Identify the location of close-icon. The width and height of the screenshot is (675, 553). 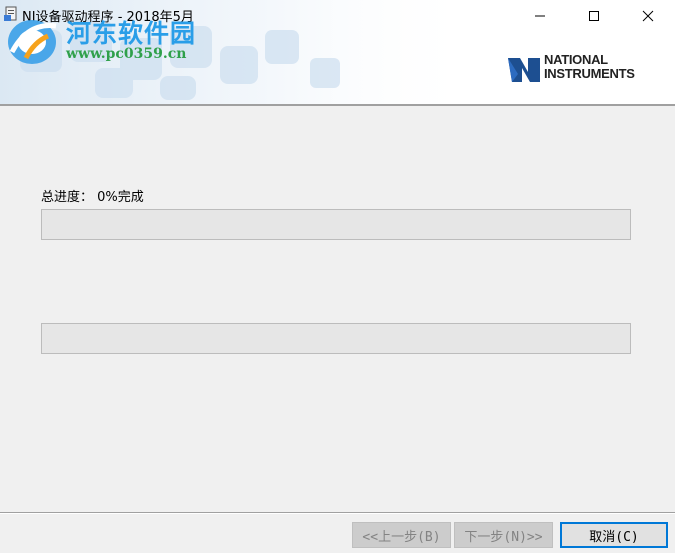
(648, 16).